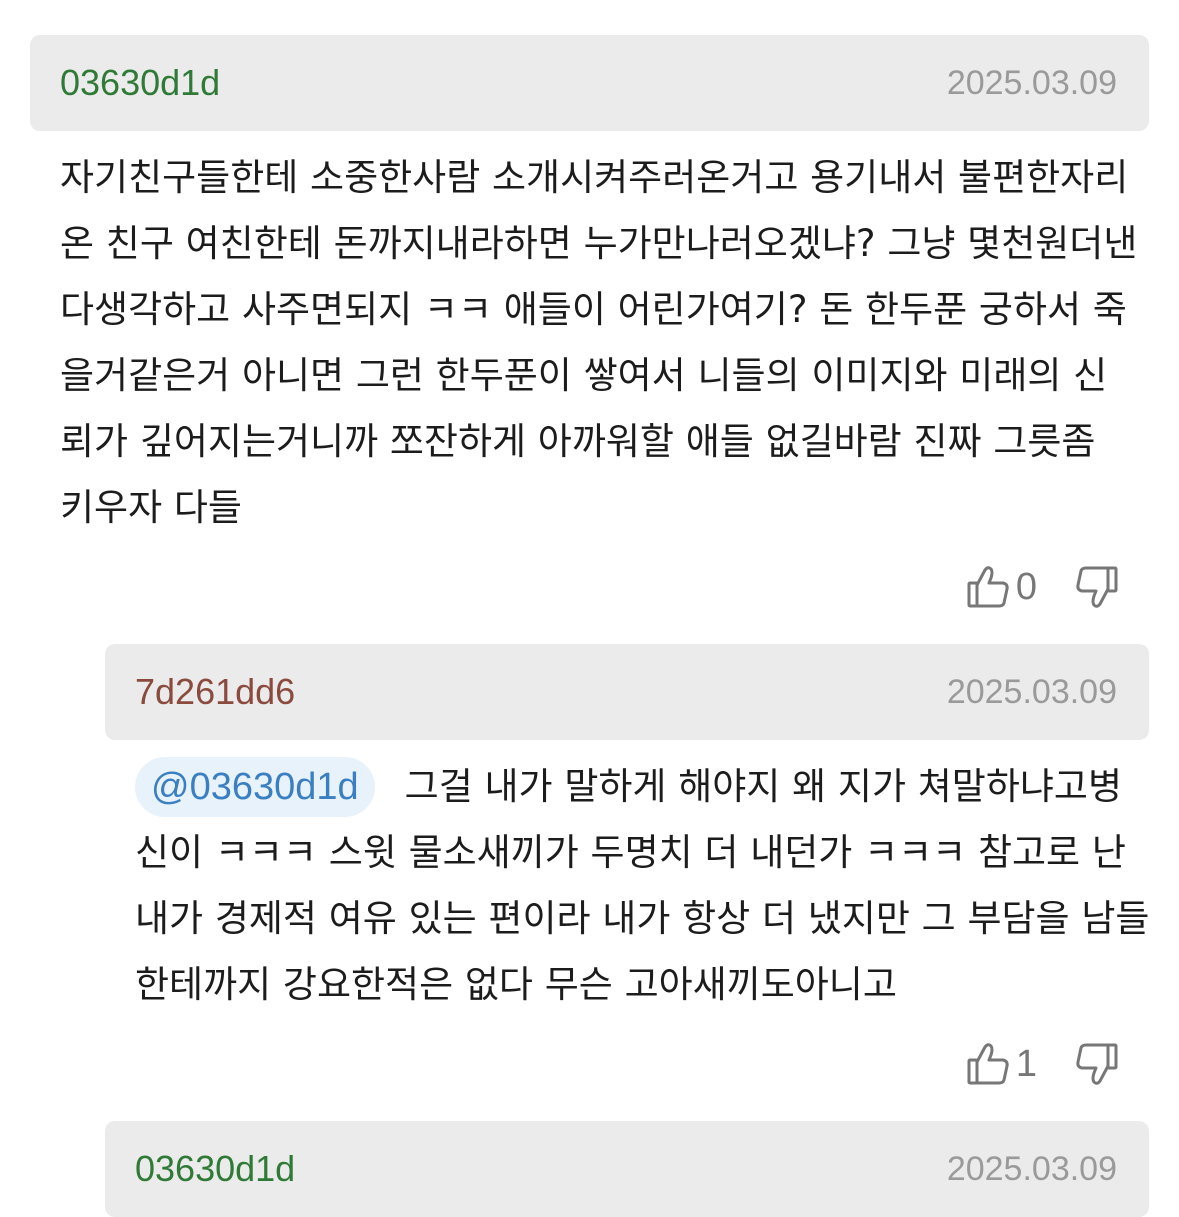 This screenshot has width=1179, height=1217. What do you see at coordinates (627, 692) in the screenshot?
I see `comment-header: 7d261dd6 2025.03.09` at bounding box center [627, 692].